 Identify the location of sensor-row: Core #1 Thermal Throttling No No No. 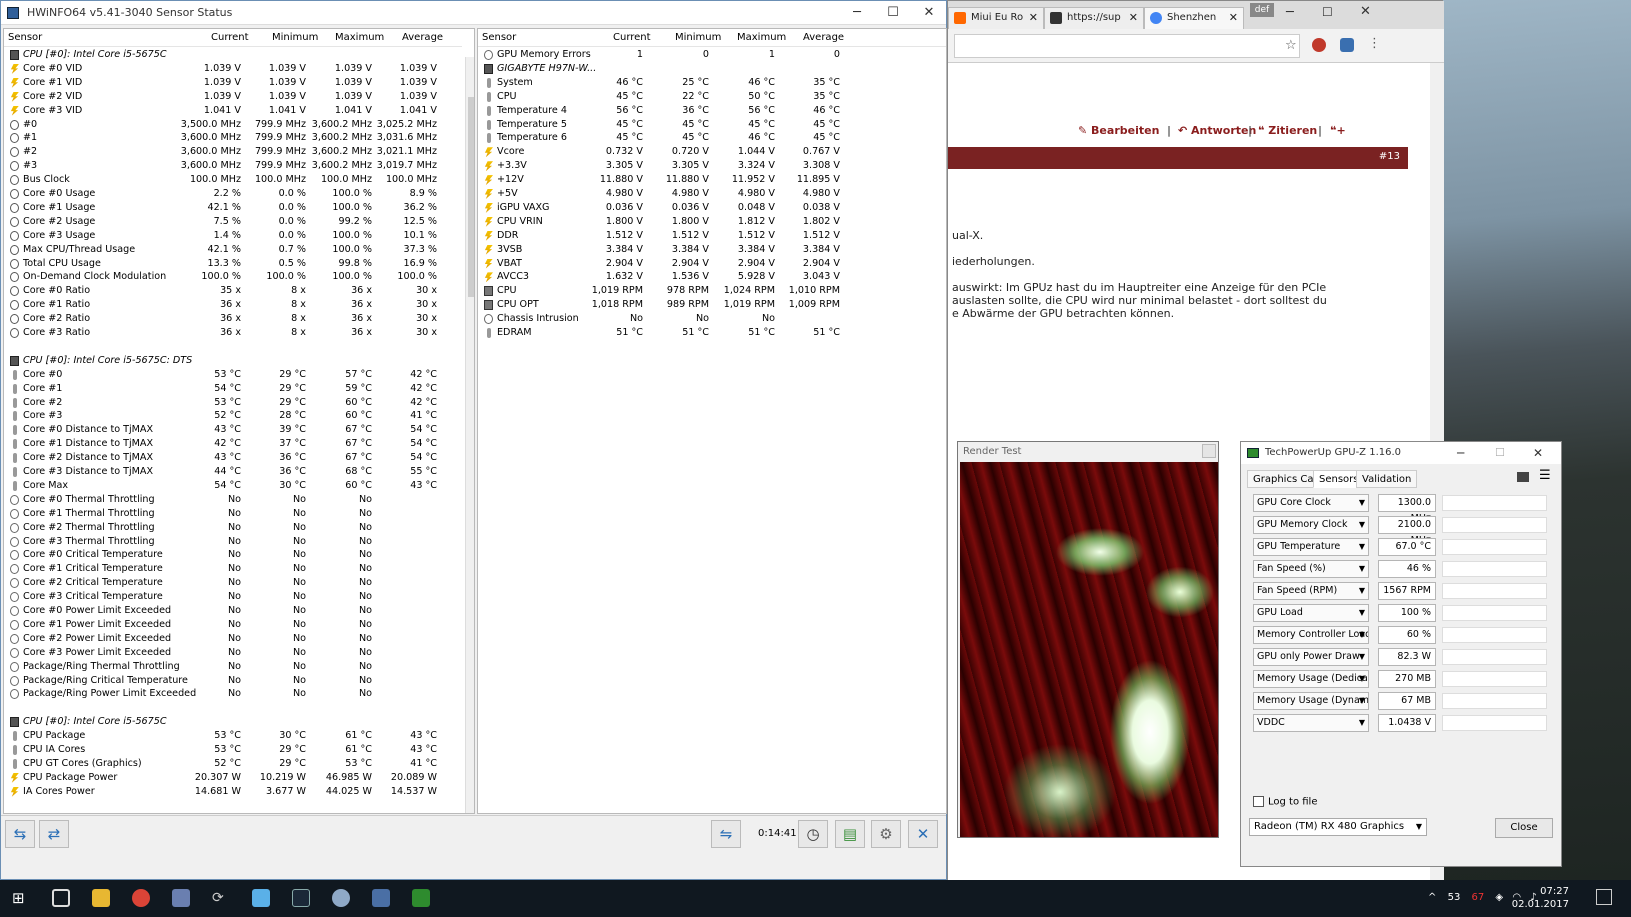
(233, 514).